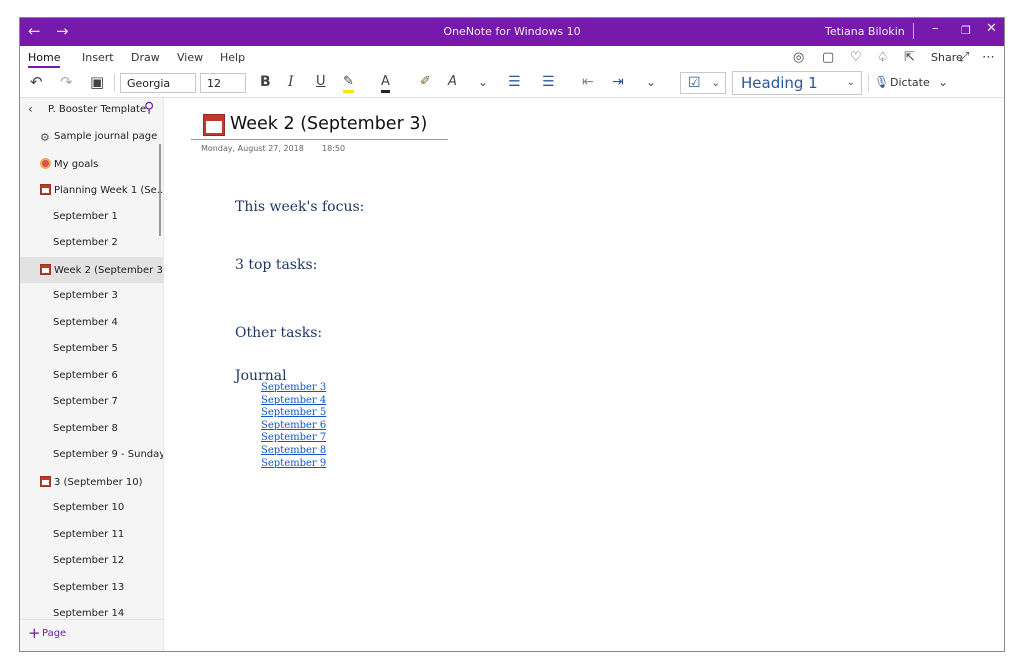  I want to click on ink-icon: ◎, so click(798, 57).